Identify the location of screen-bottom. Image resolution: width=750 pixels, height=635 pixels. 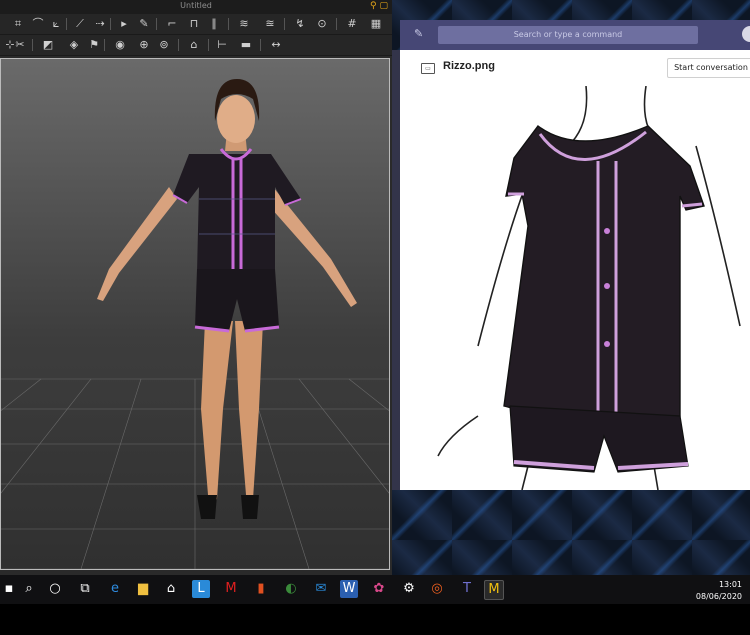
(375, 619).